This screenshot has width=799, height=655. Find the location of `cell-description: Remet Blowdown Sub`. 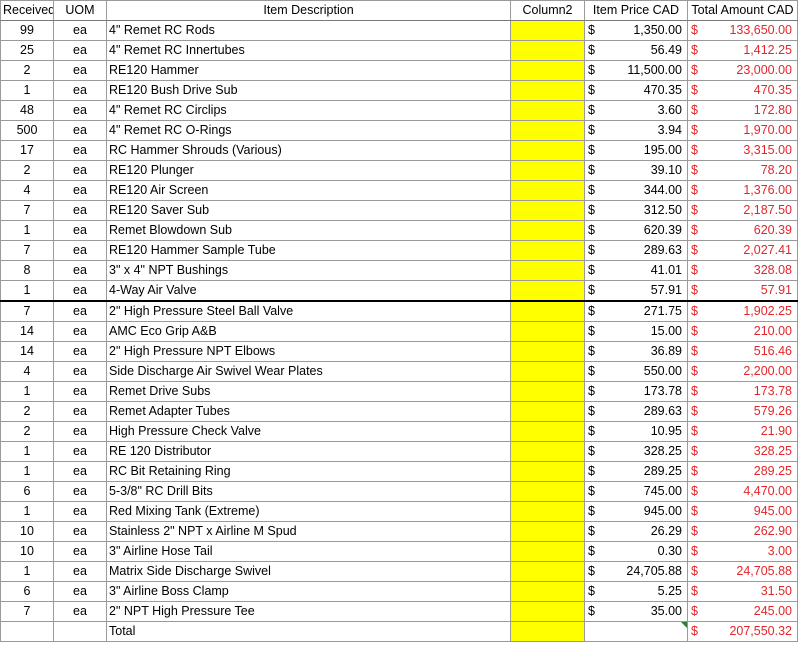

cell-description: Remet Blowdown Sub is located at coordinates (308, 230).